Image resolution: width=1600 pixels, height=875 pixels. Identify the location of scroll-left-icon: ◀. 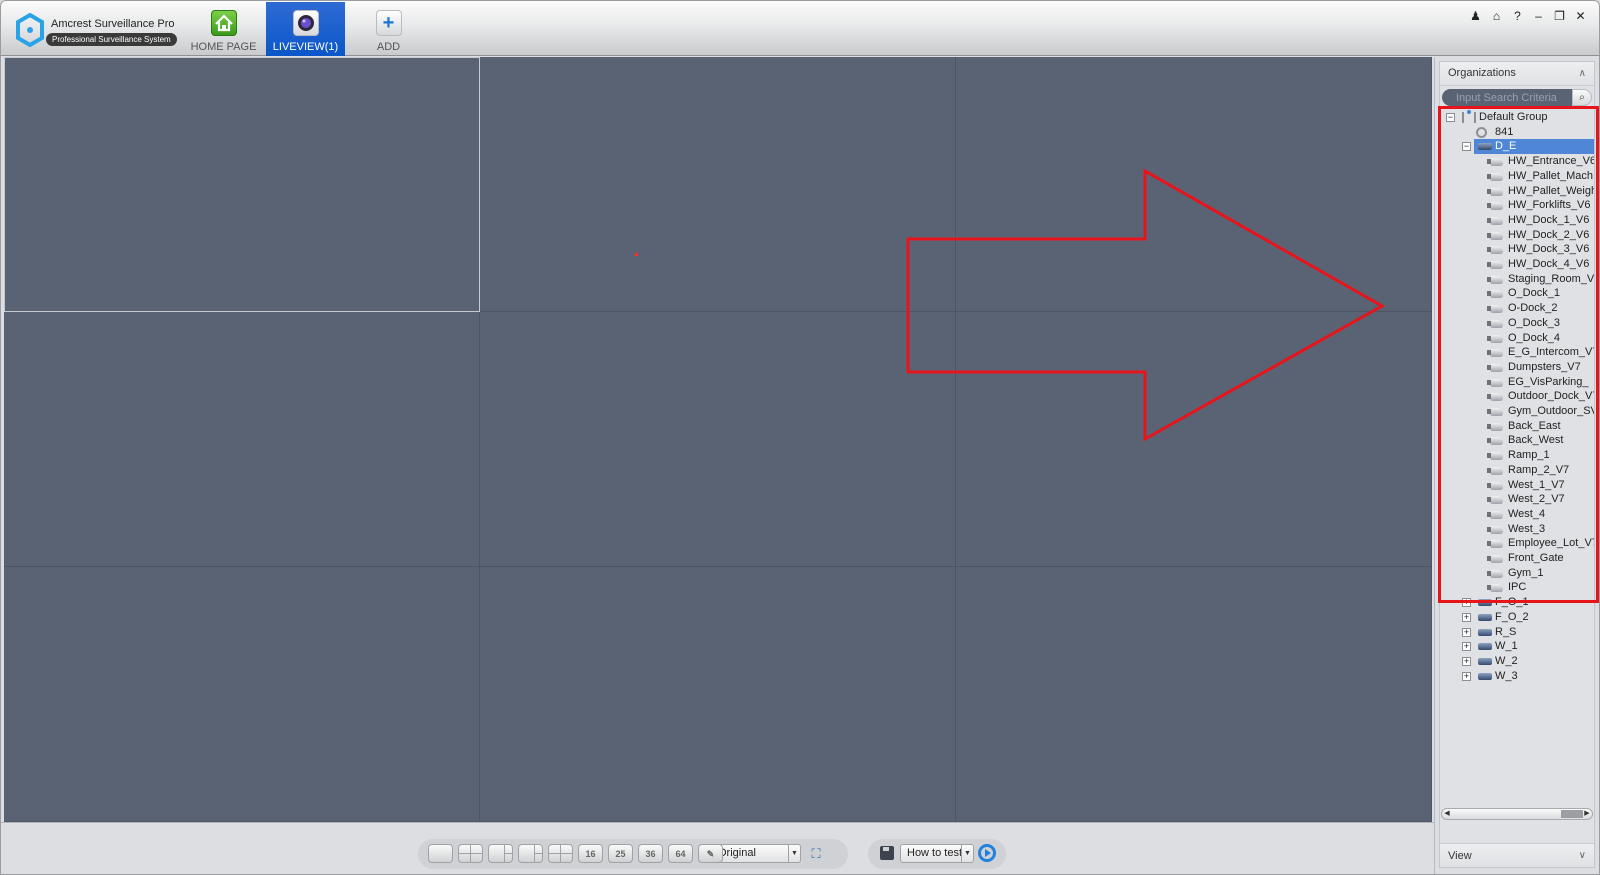
(1447, 814).